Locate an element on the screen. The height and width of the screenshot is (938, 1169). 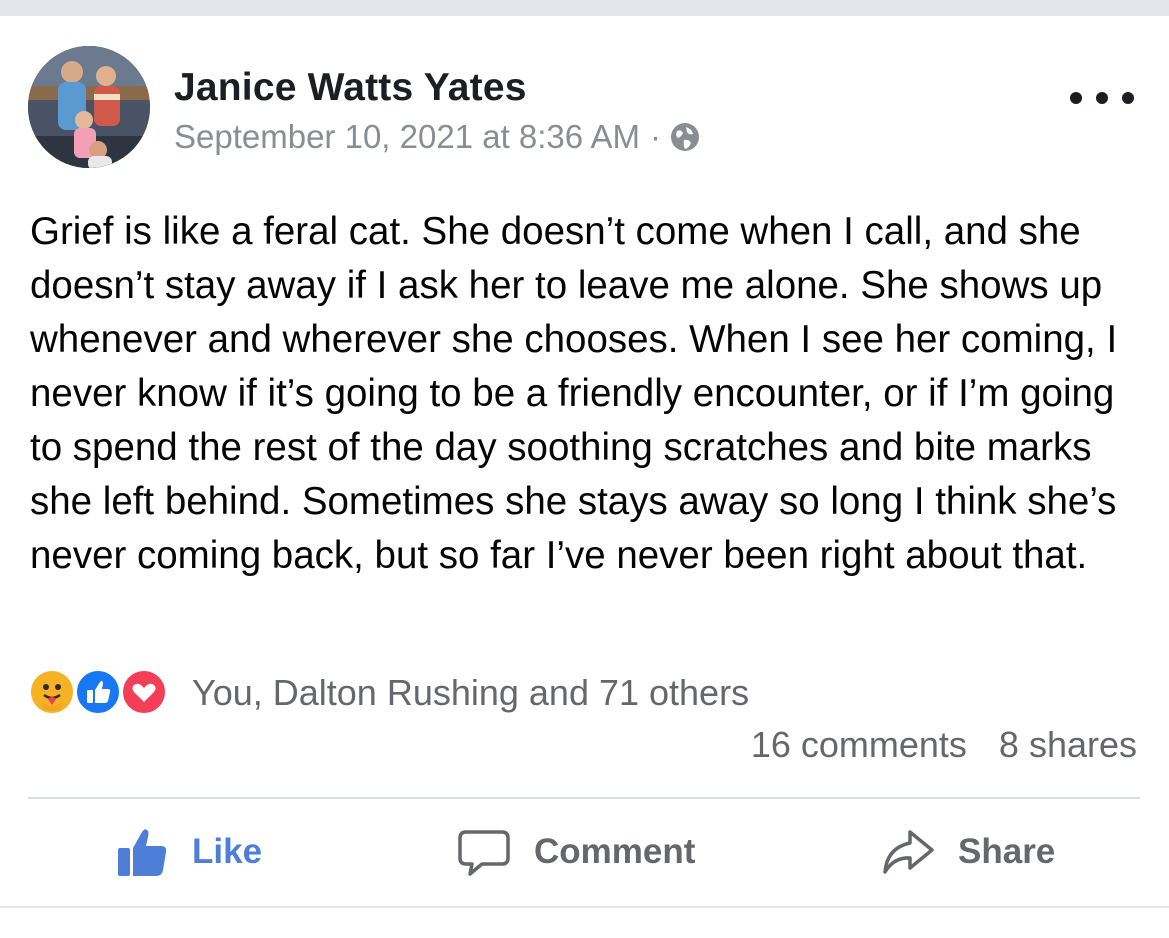
post-meta: September 10, 2021 at 8:36 AM · is located at coordinates (437, 137).